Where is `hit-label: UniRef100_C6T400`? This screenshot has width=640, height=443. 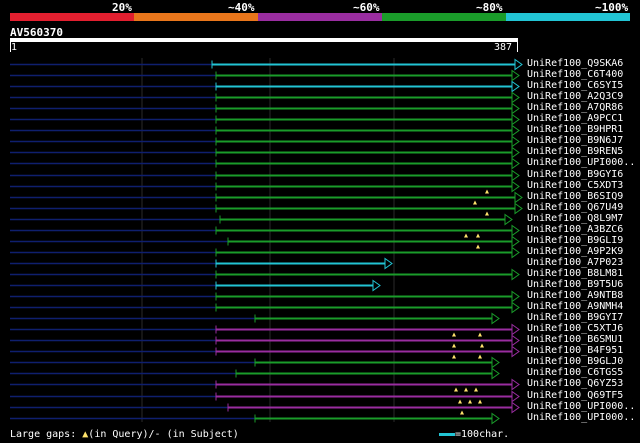 hit-label: UniRef100_C6T400 is located at coordinates (575, 74).